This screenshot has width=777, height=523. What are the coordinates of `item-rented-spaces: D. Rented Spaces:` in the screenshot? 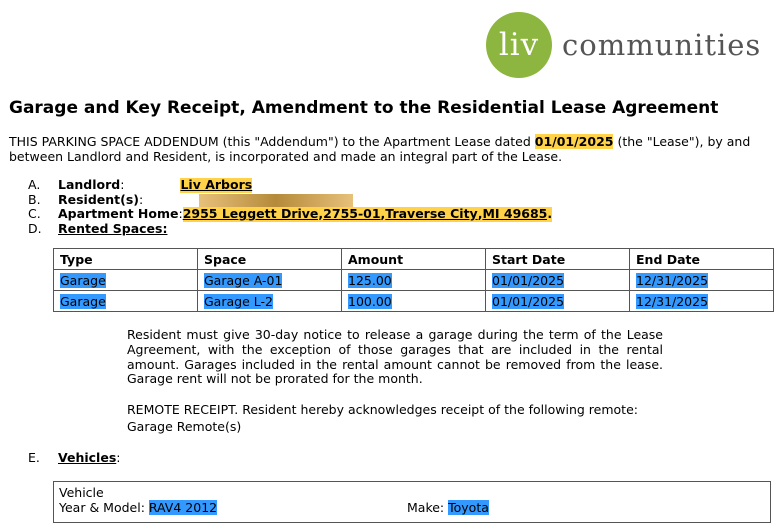 It's located at (290, 228).